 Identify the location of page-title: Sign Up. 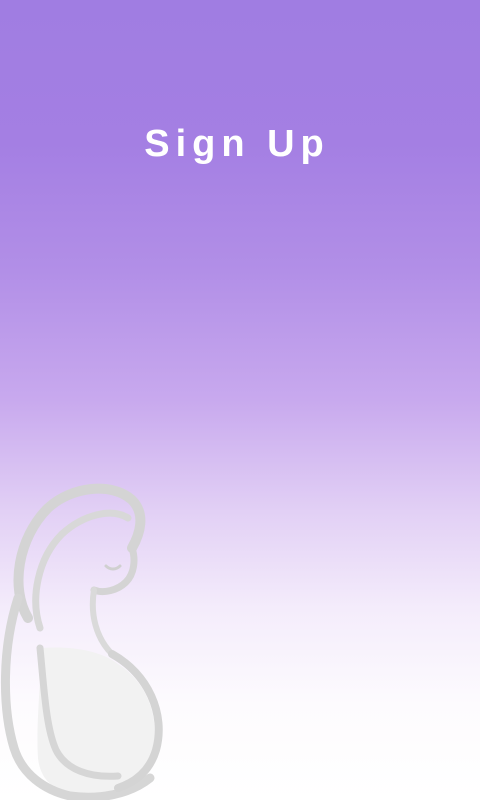
(237, 144).